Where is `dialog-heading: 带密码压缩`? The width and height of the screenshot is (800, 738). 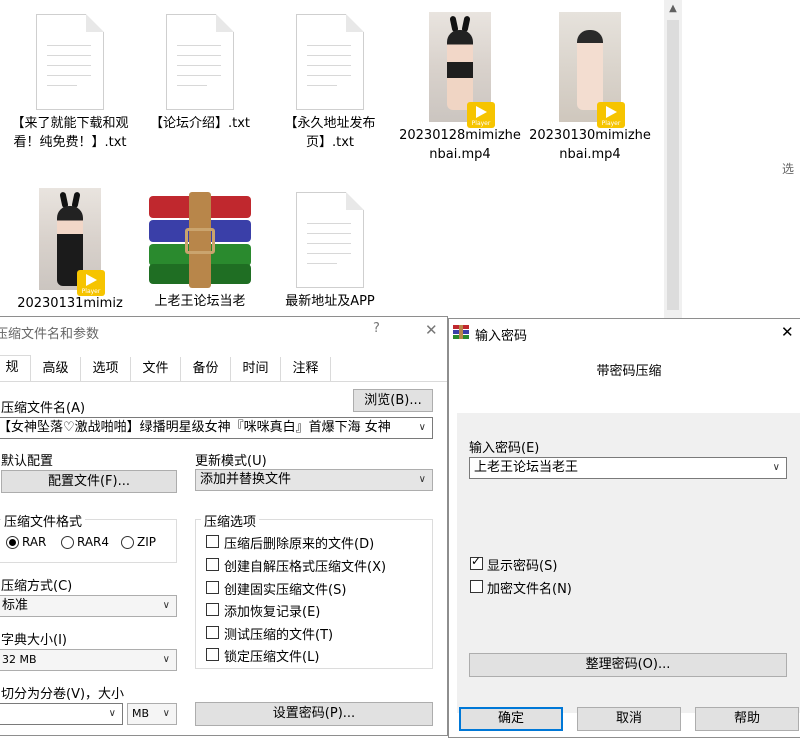
dialog-heading: 带密码压缩 is located at coordinates (629, 371).